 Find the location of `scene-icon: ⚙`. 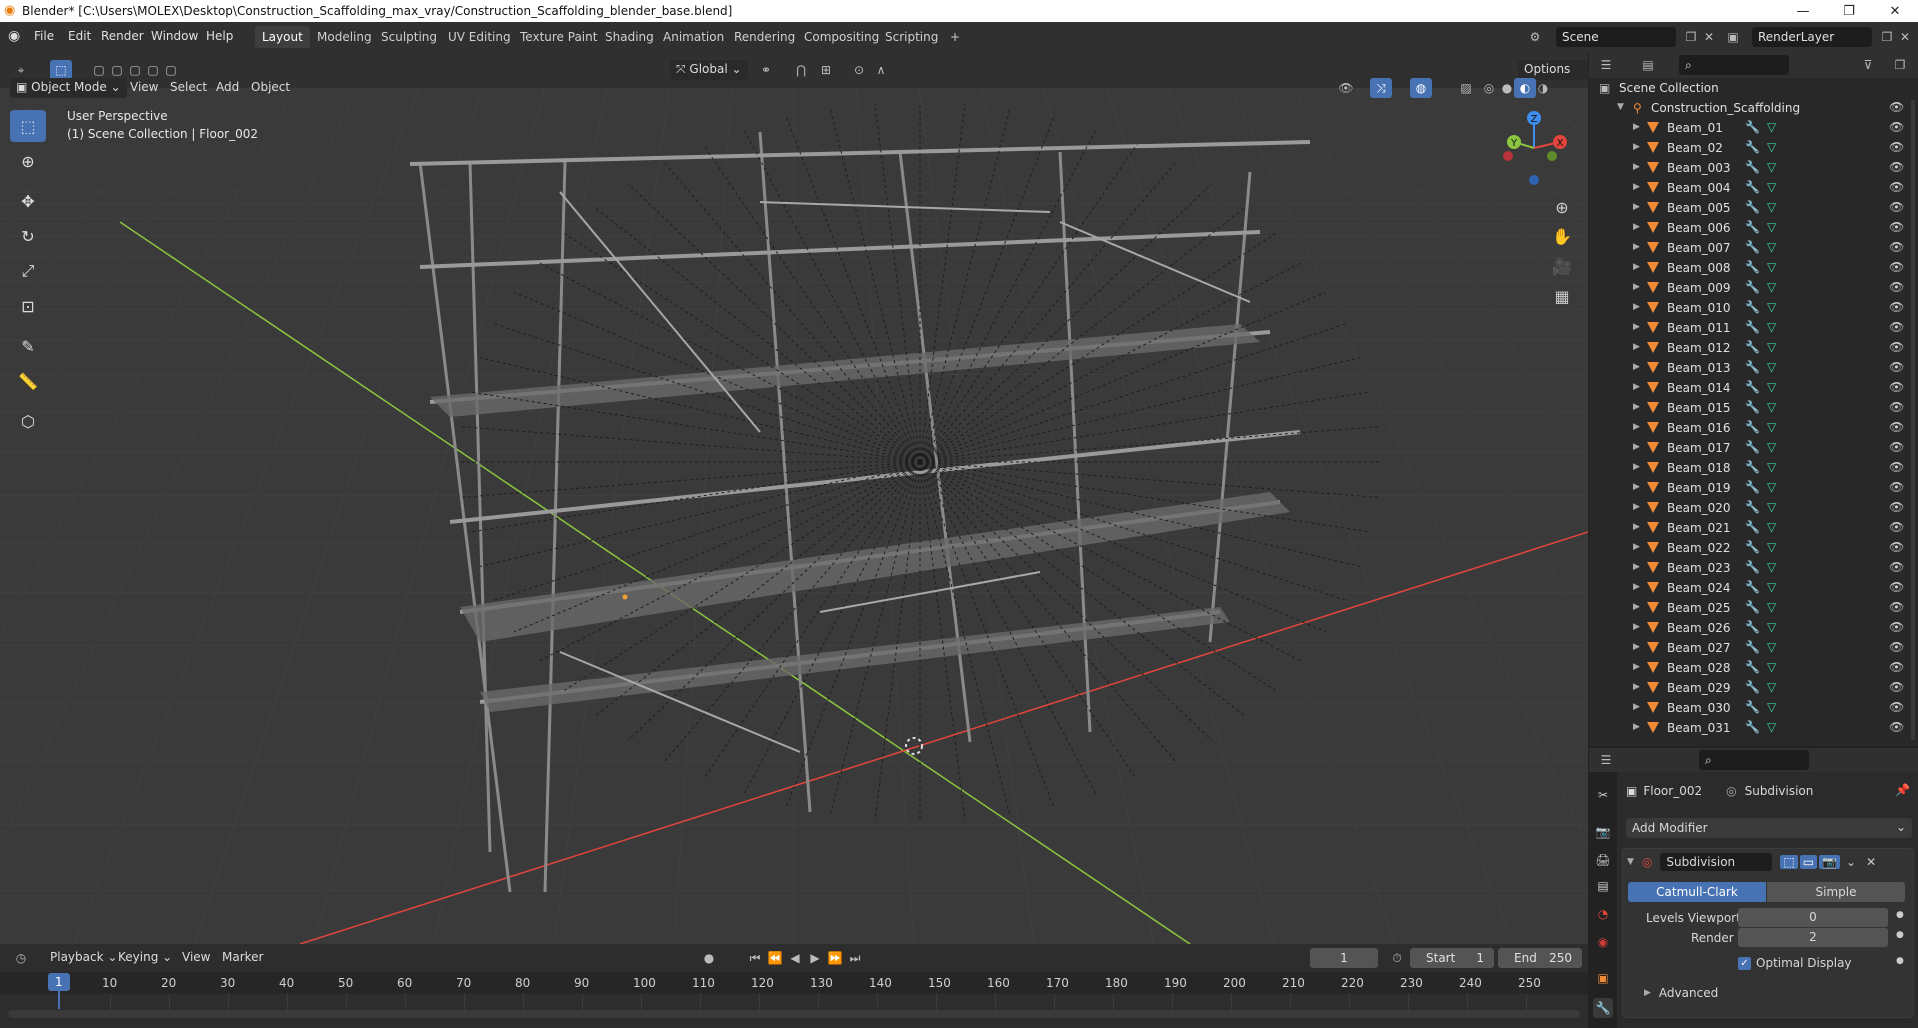

scene-icon: ⚙ is located at coordinates (1535, 37).